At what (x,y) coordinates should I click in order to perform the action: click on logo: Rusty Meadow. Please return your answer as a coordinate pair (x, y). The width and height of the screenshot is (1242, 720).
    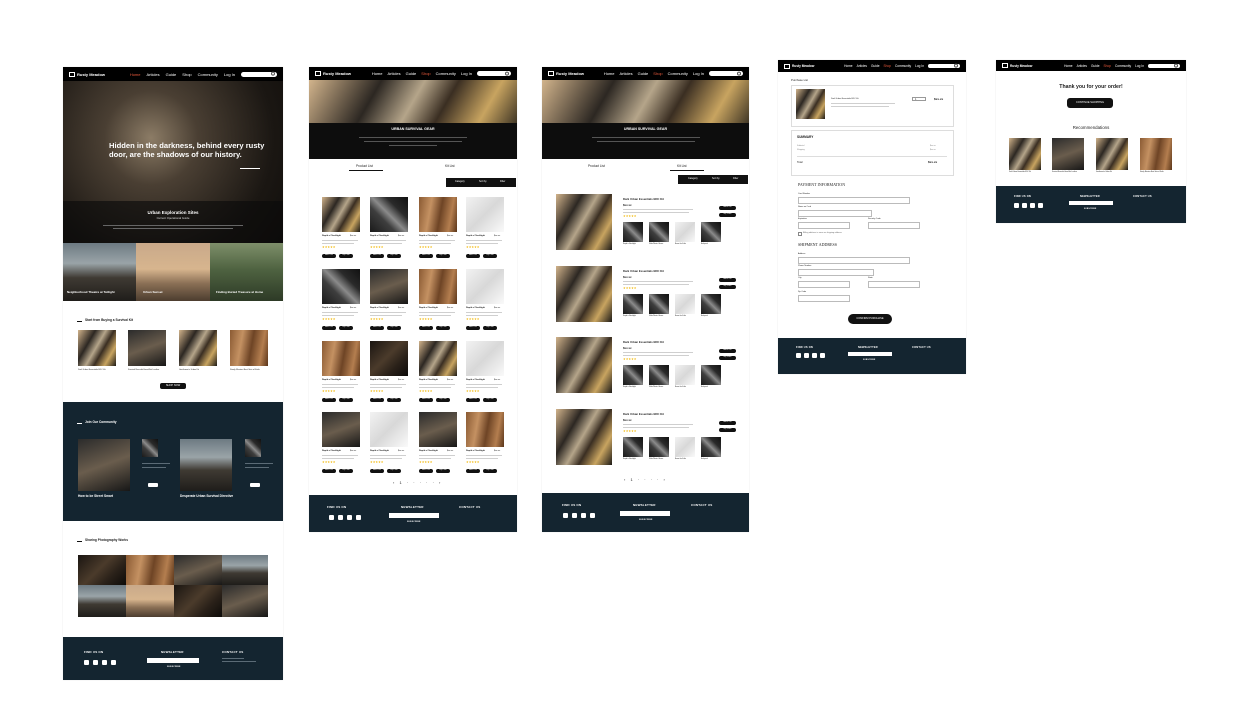
    Looking at the image, I should click on (566, 73).